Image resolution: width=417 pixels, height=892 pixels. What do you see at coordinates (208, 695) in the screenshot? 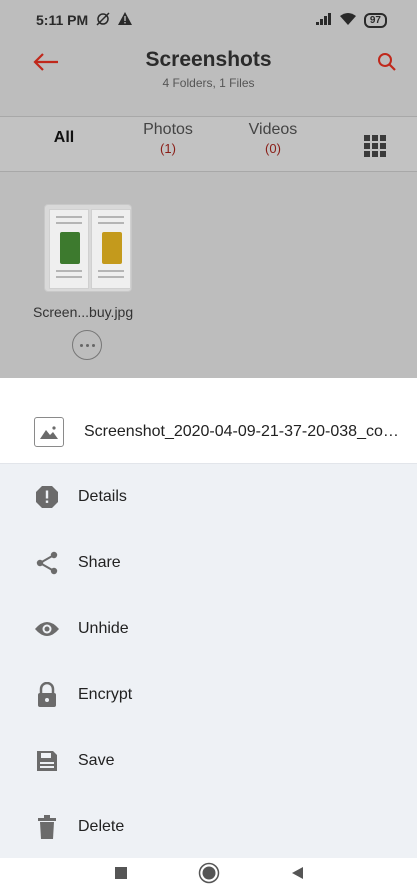
I see `menu-item-encrypt: Encrypt` at bounding box center [208, 695].